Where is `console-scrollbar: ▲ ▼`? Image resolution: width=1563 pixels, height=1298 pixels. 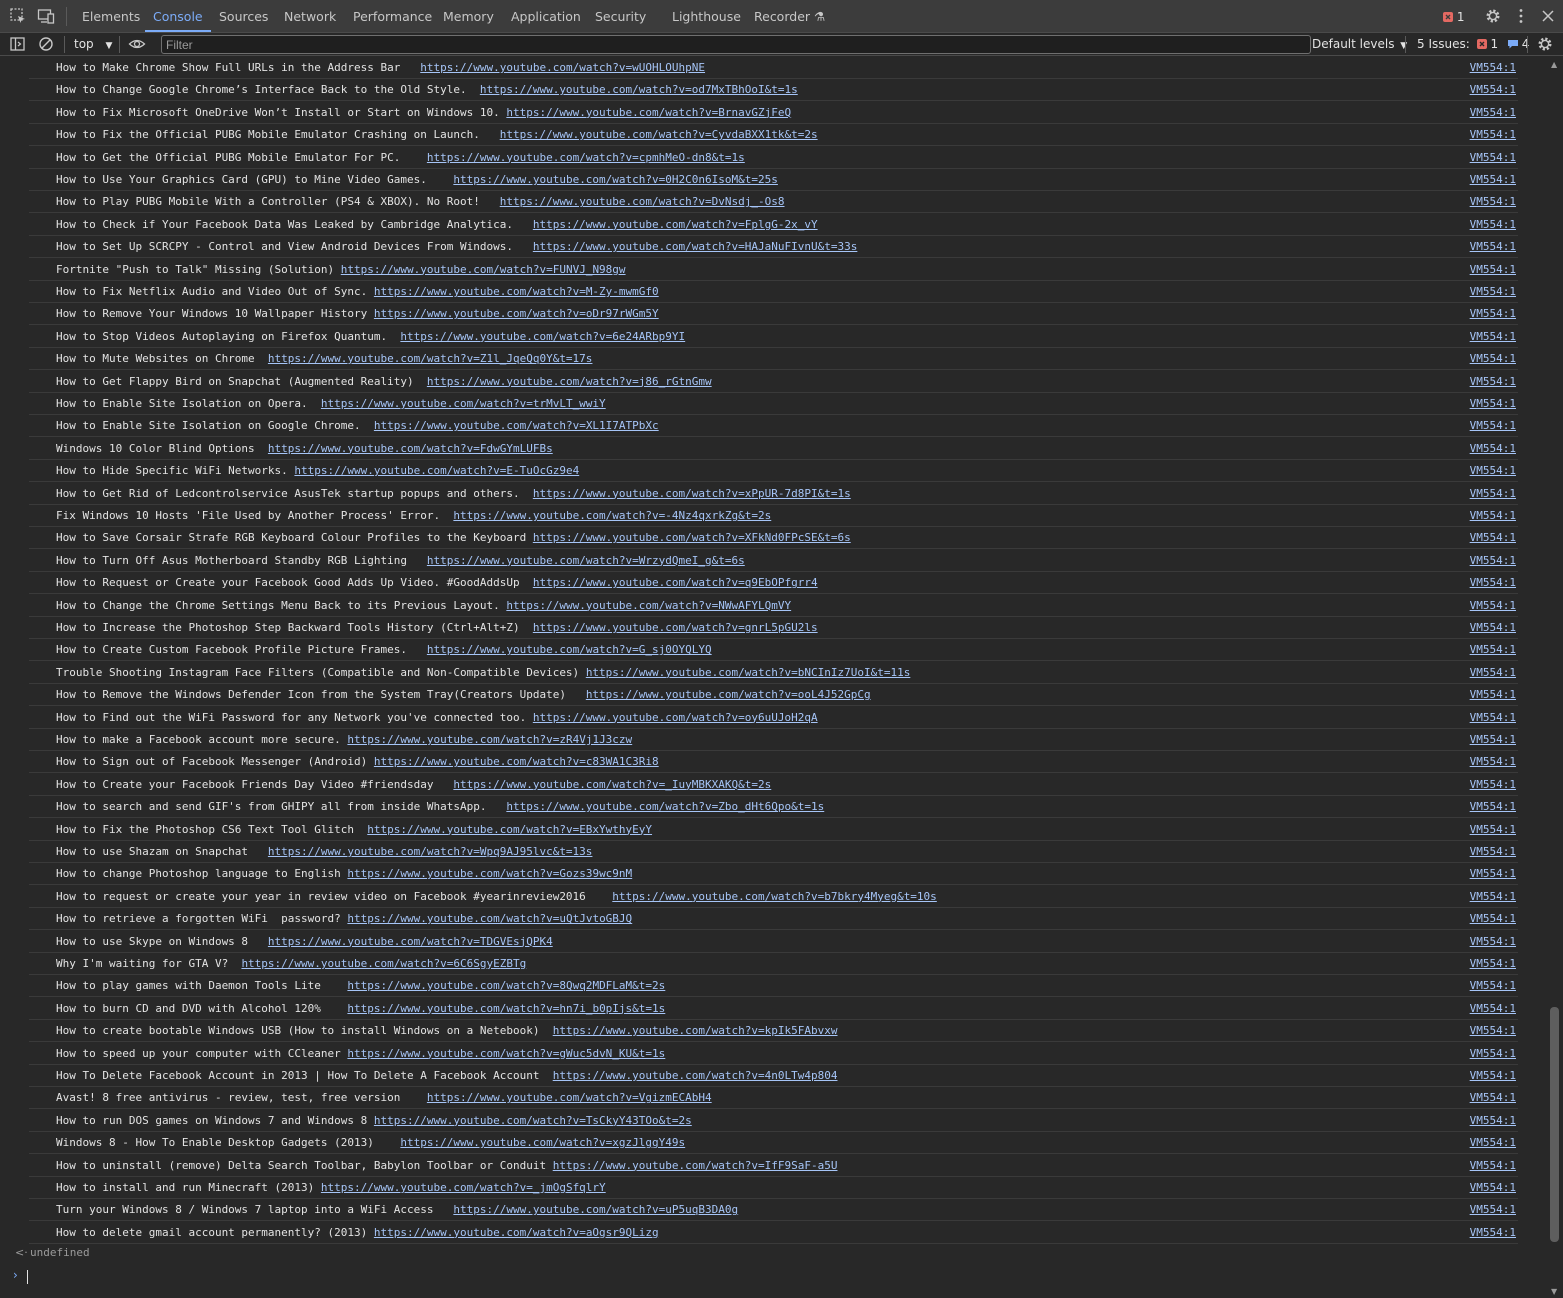
console-scrollbar: ▲ ▼ is located at coordinates (1555, 677).